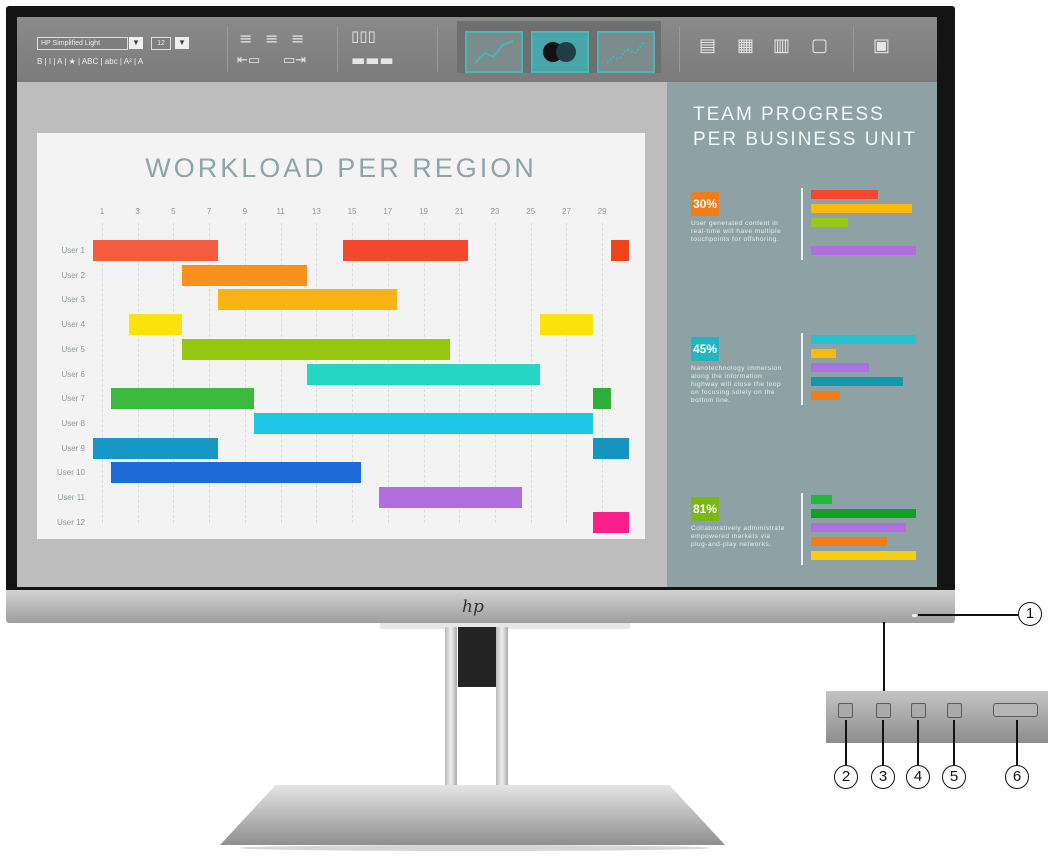  Describe the element at coordinates (182, 43) in the screenshot. I see `size-dropdown-icon: ▼` at that location.